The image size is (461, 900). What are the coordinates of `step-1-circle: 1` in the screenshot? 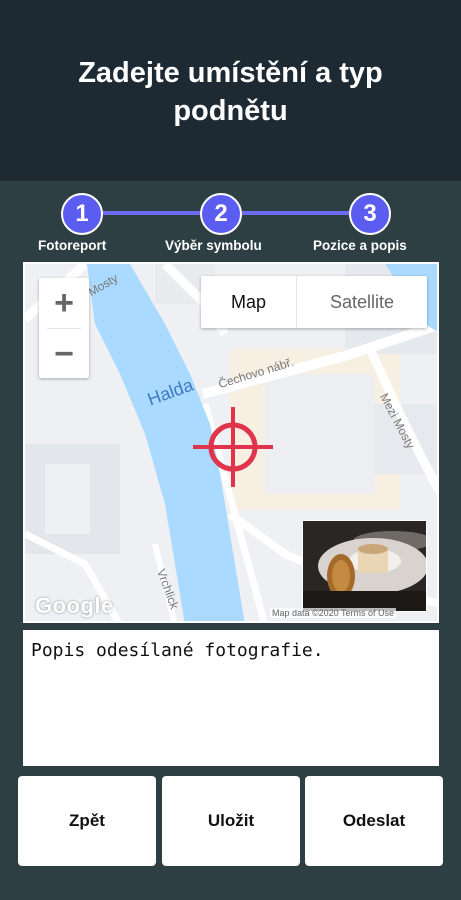 It's located at (82, 214).